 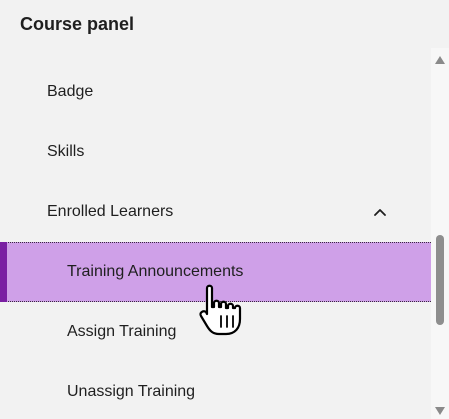 I want to click on nav-item-label: Enrolled Learners, so click(x=110, y=211).